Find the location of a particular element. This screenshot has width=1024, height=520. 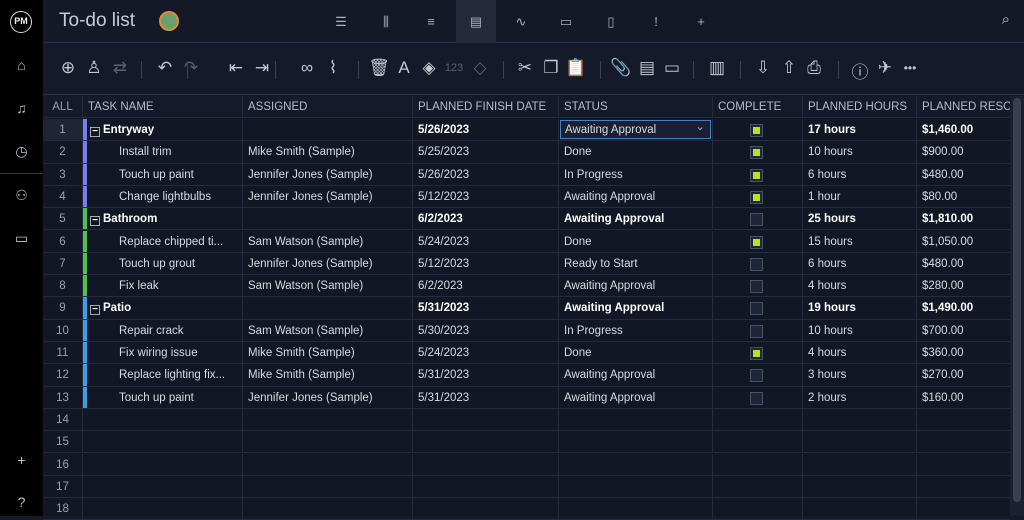

outdent-icon: ⇤ is located at coordinates (236, 68).